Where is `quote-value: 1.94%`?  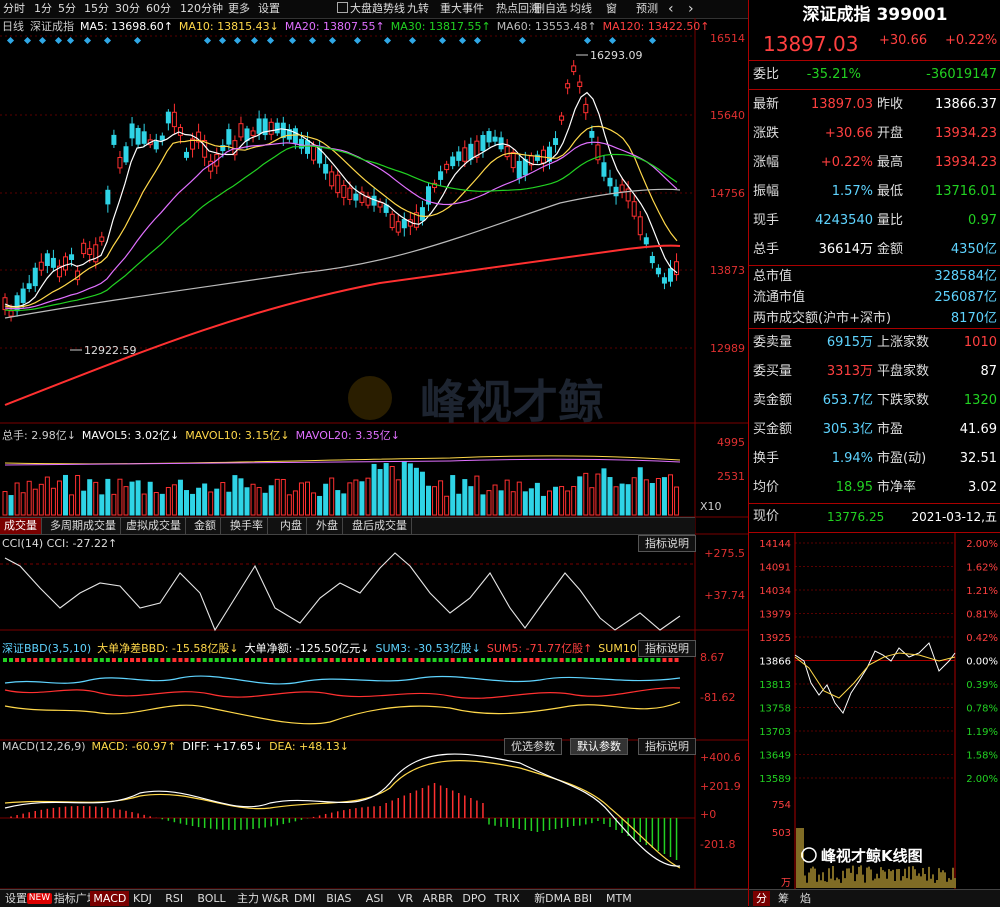
quote-value: 1.94% is located at coordinates (852, 458).